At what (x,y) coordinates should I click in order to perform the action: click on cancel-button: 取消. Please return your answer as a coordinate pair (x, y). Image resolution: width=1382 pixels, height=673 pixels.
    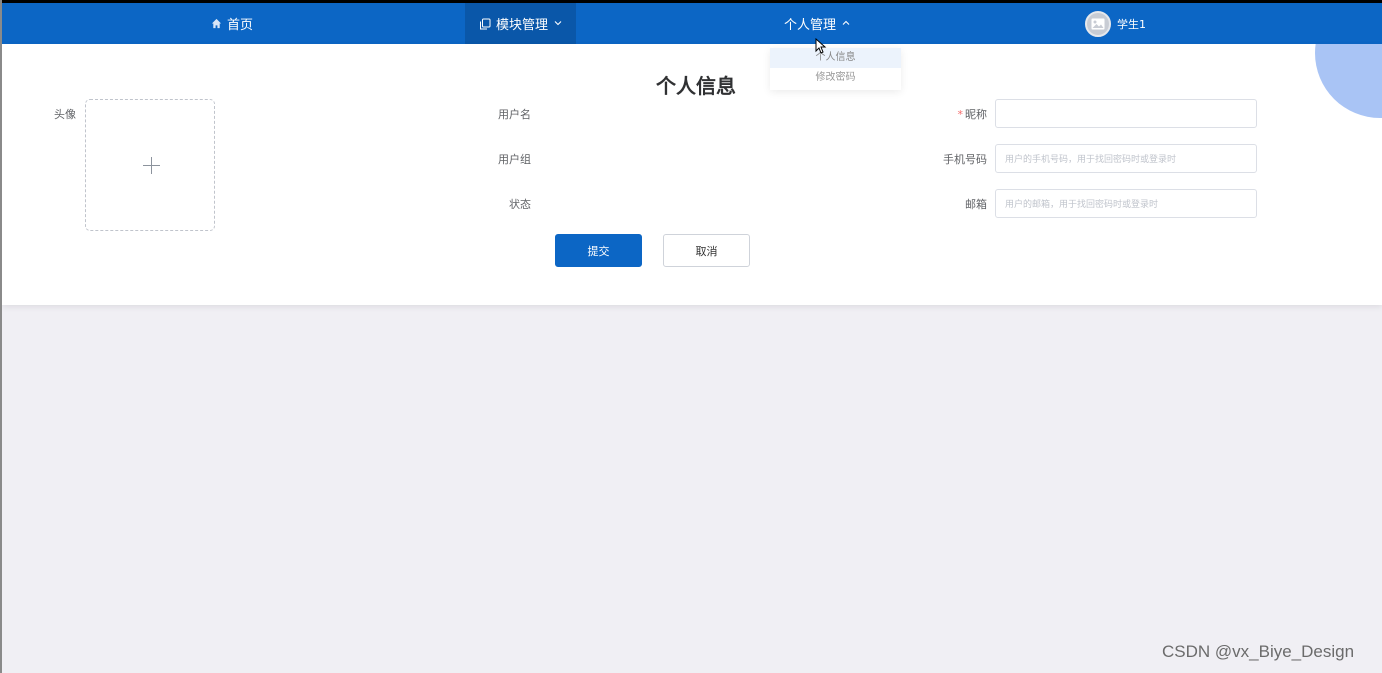
    Looking at the image, I should click on (706, 250).